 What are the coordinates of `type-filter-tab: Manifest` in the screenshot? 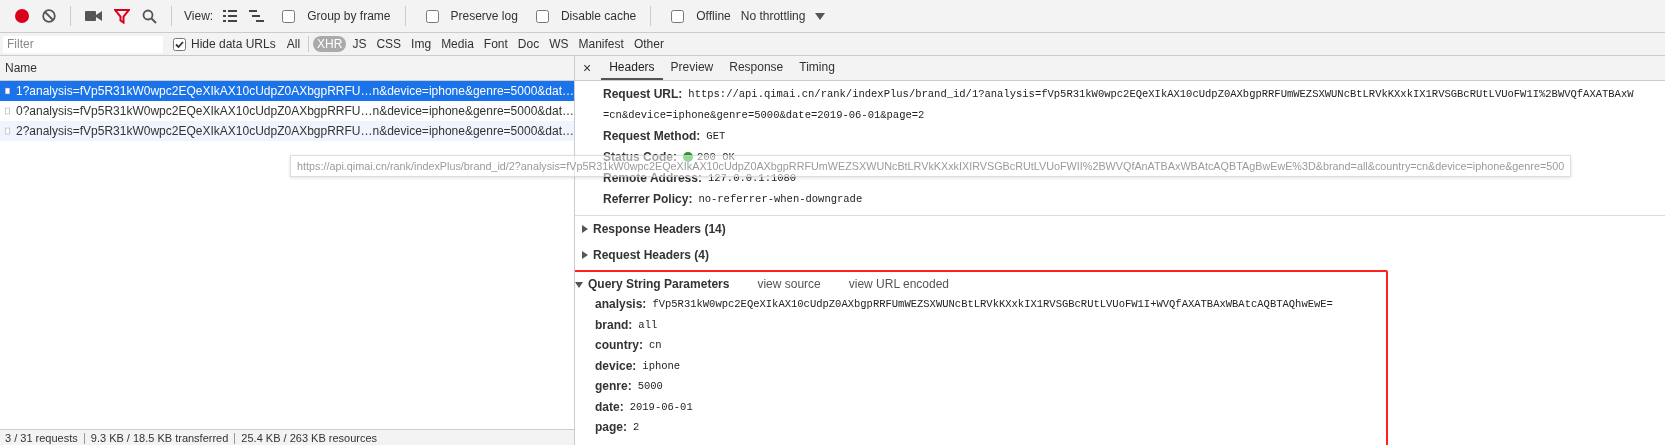 It's located at (601, 44).